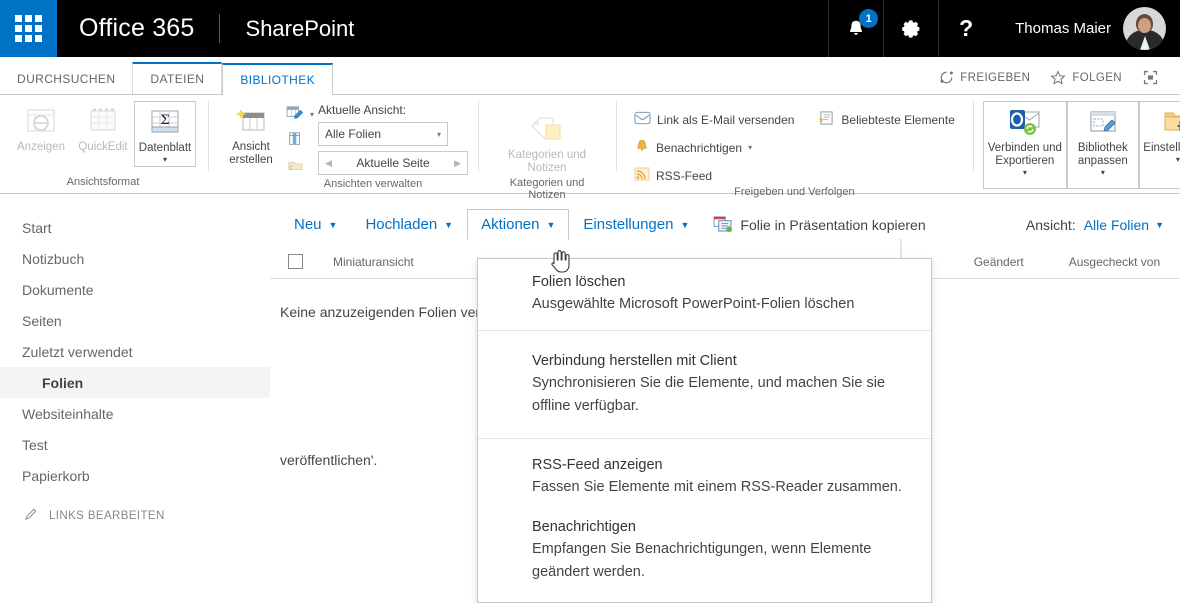 This screenshot has height=603, width=1180. I want to click on rss-icon, so click(642, 175).